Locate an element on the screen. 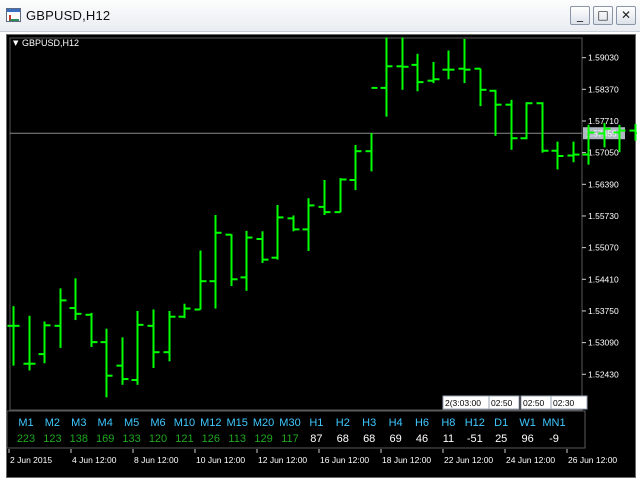 This screenshot has width=640, height=480. timeframe-label: H8 is located at coordinates (448, 423).